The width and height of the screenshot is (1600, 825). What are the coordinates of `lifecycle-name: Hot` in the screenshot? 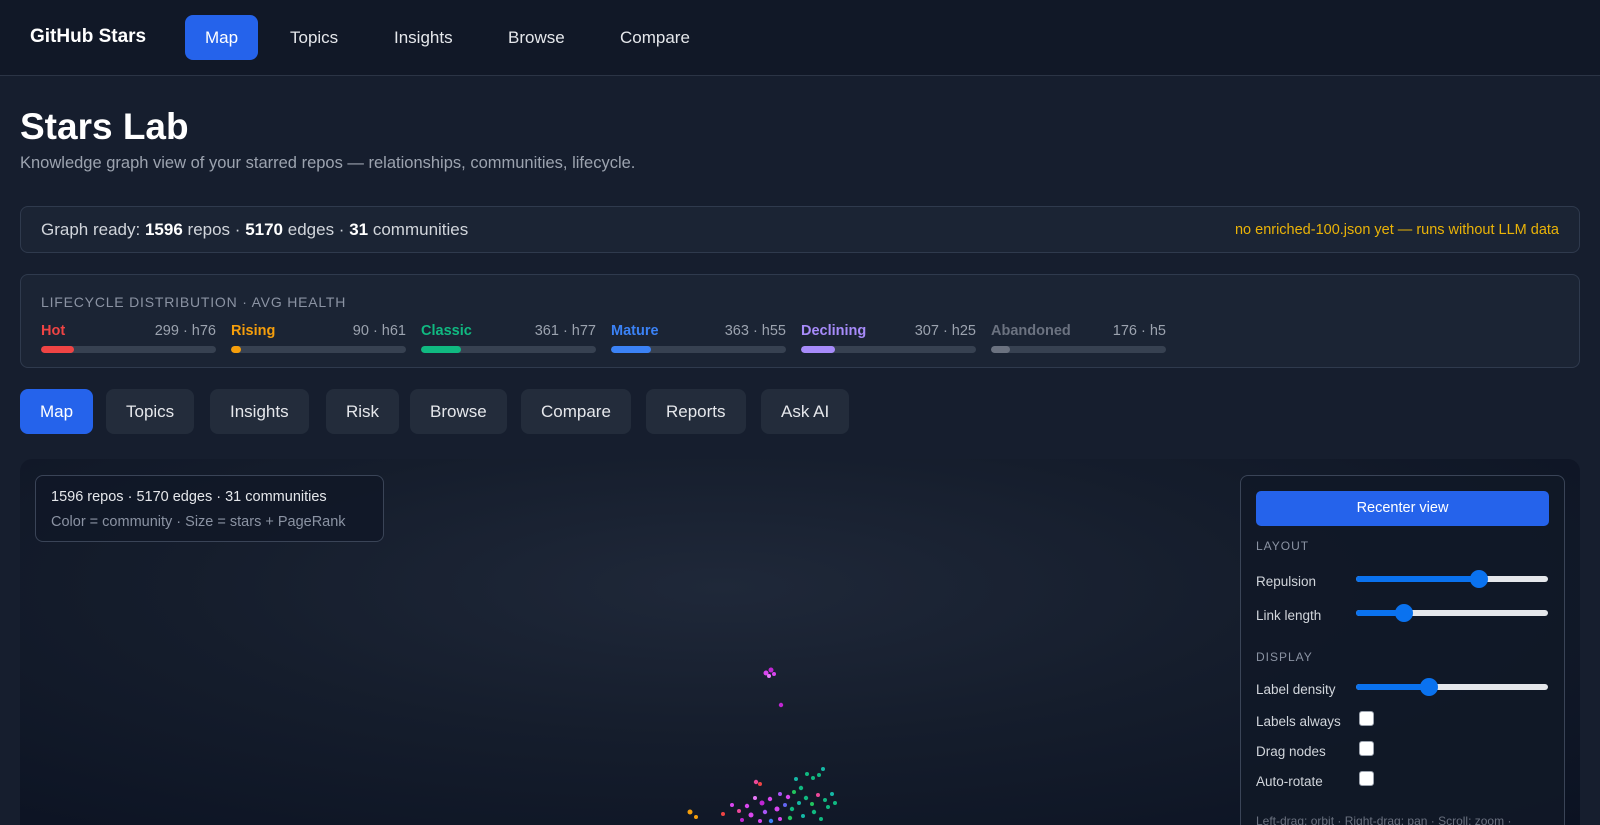 It's located at (53, 331).